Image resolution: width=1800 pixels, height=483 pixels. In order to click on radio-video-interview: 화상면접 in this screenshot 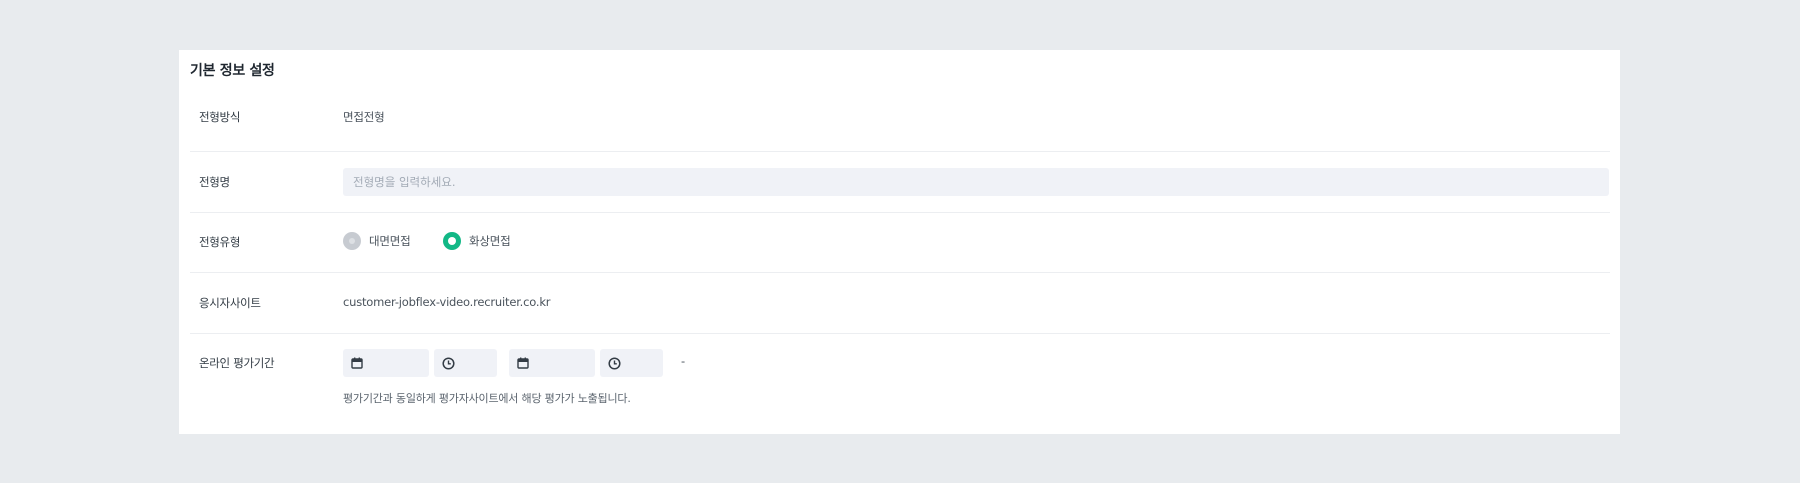, I will do `click(477, 241)`.